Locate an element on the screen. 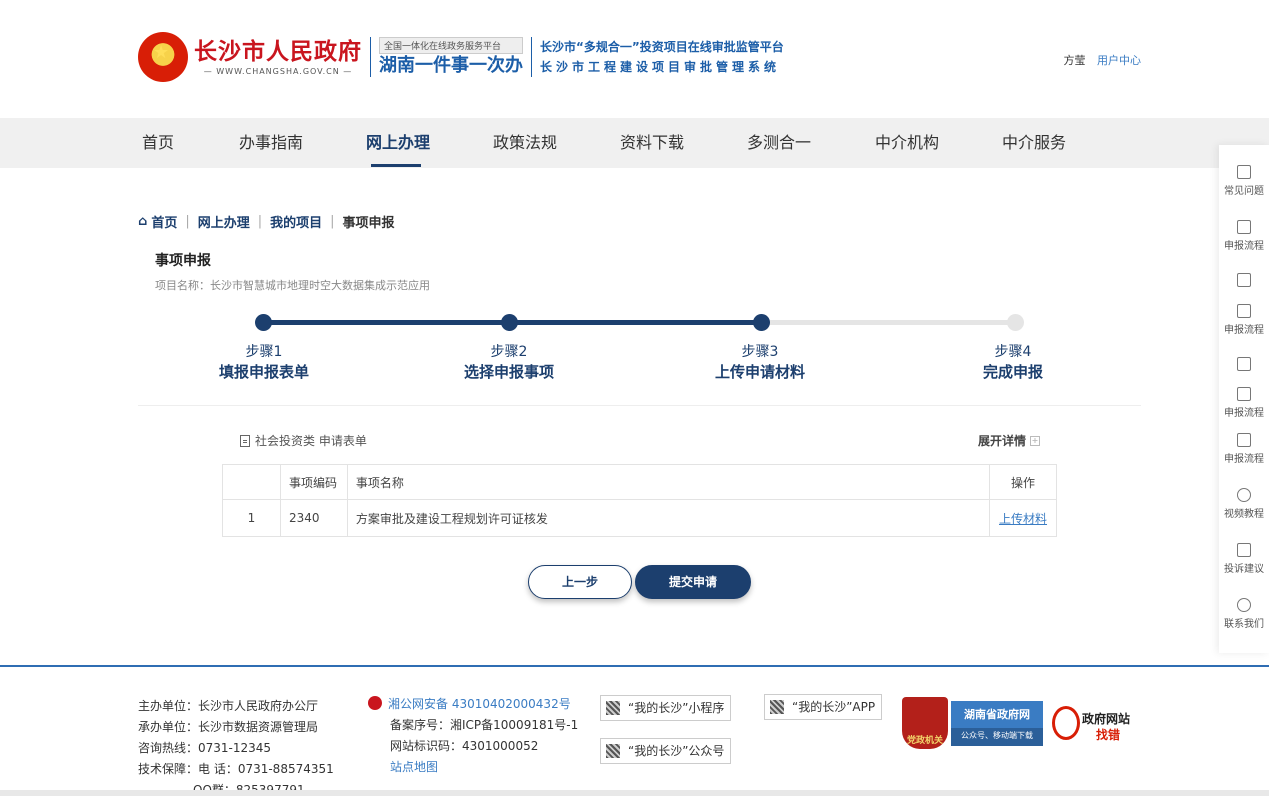 The height and width of the screenshot is (796, 1269). sidebar-item-upload is located at coordinates (1244, 281).